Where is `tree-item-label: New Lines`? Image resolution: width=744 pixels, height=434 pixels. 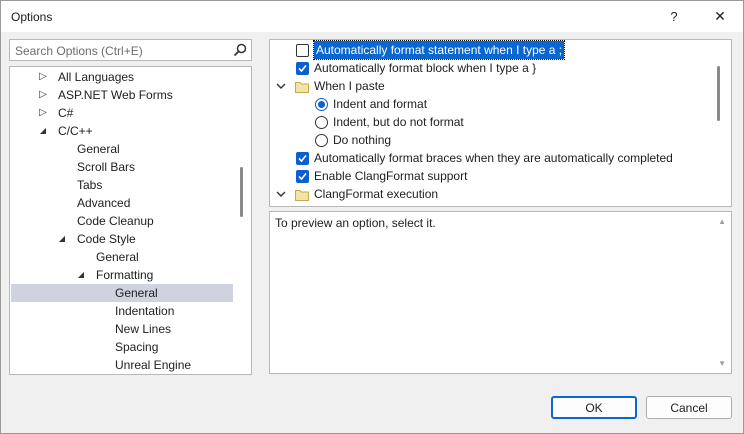
tree-item-label: New Lines is located at coordinates (143, 329).